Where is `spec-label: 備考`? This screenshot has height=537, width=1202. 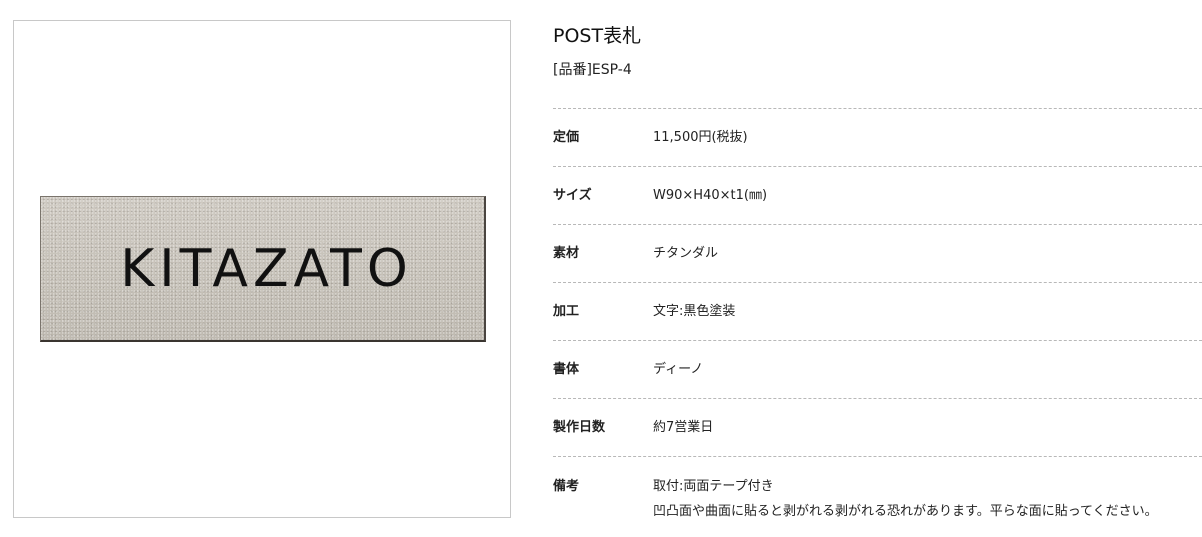
spec-label: 備考 is located at coordinates (566, 486).